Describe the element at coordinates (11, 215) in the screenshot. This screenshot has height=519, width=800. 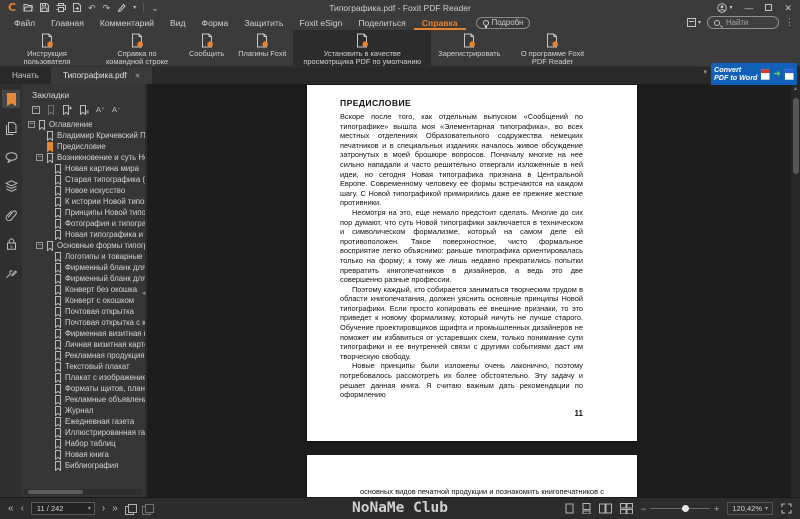
I see `attachments-panel-icon` at that location.